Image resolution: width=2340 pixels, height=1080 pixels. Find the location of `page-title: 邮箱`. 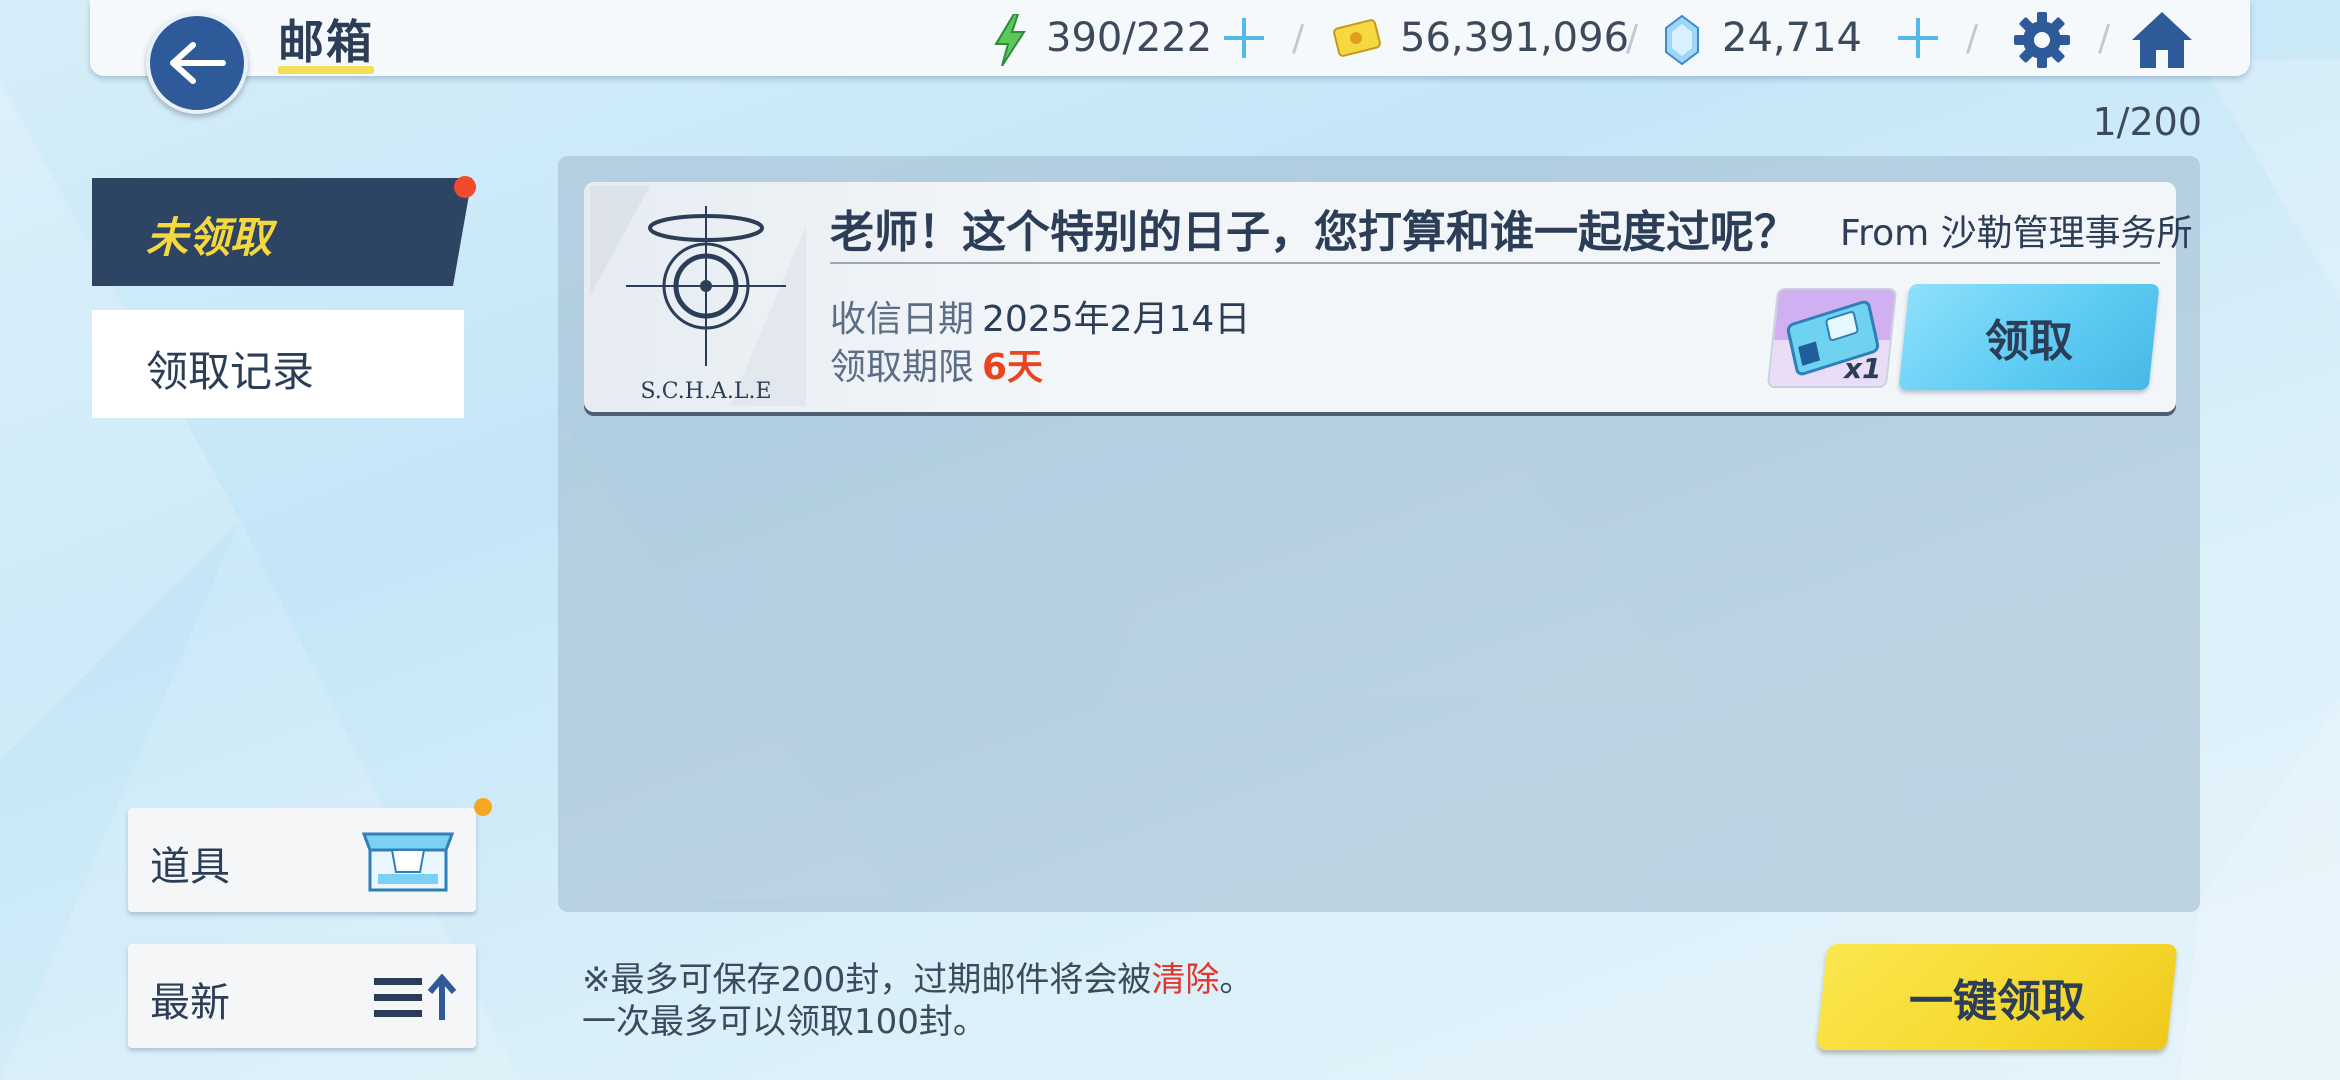

page-title: 邮箱 is located at coordinates (326, 42).